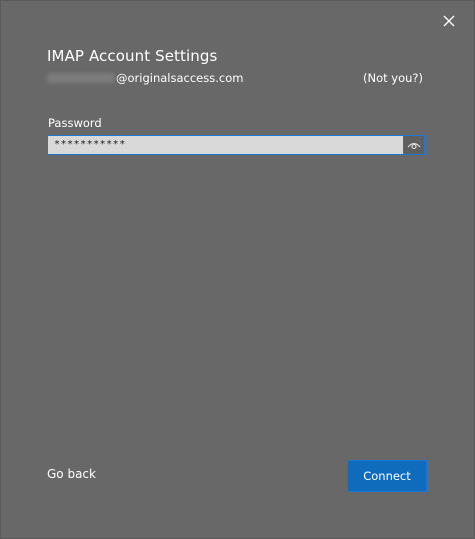 The height and width of the screenshot is (539, 475). I want to click on close-button, so click(449, 21).